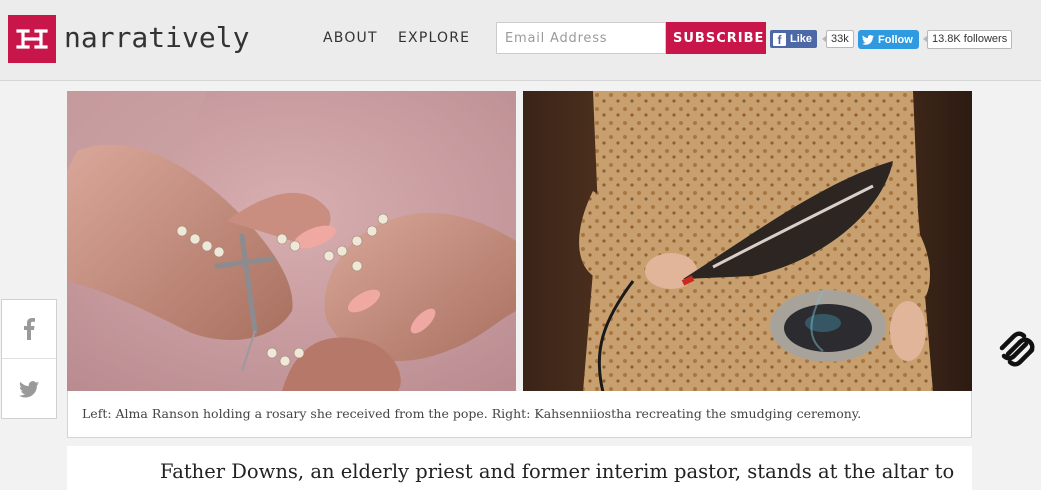  What do you see at coordinates (716, 38) in the screenshot?
I see `subscribe-button: SUBSCRIBE TO` at bounding box center [716, 38].